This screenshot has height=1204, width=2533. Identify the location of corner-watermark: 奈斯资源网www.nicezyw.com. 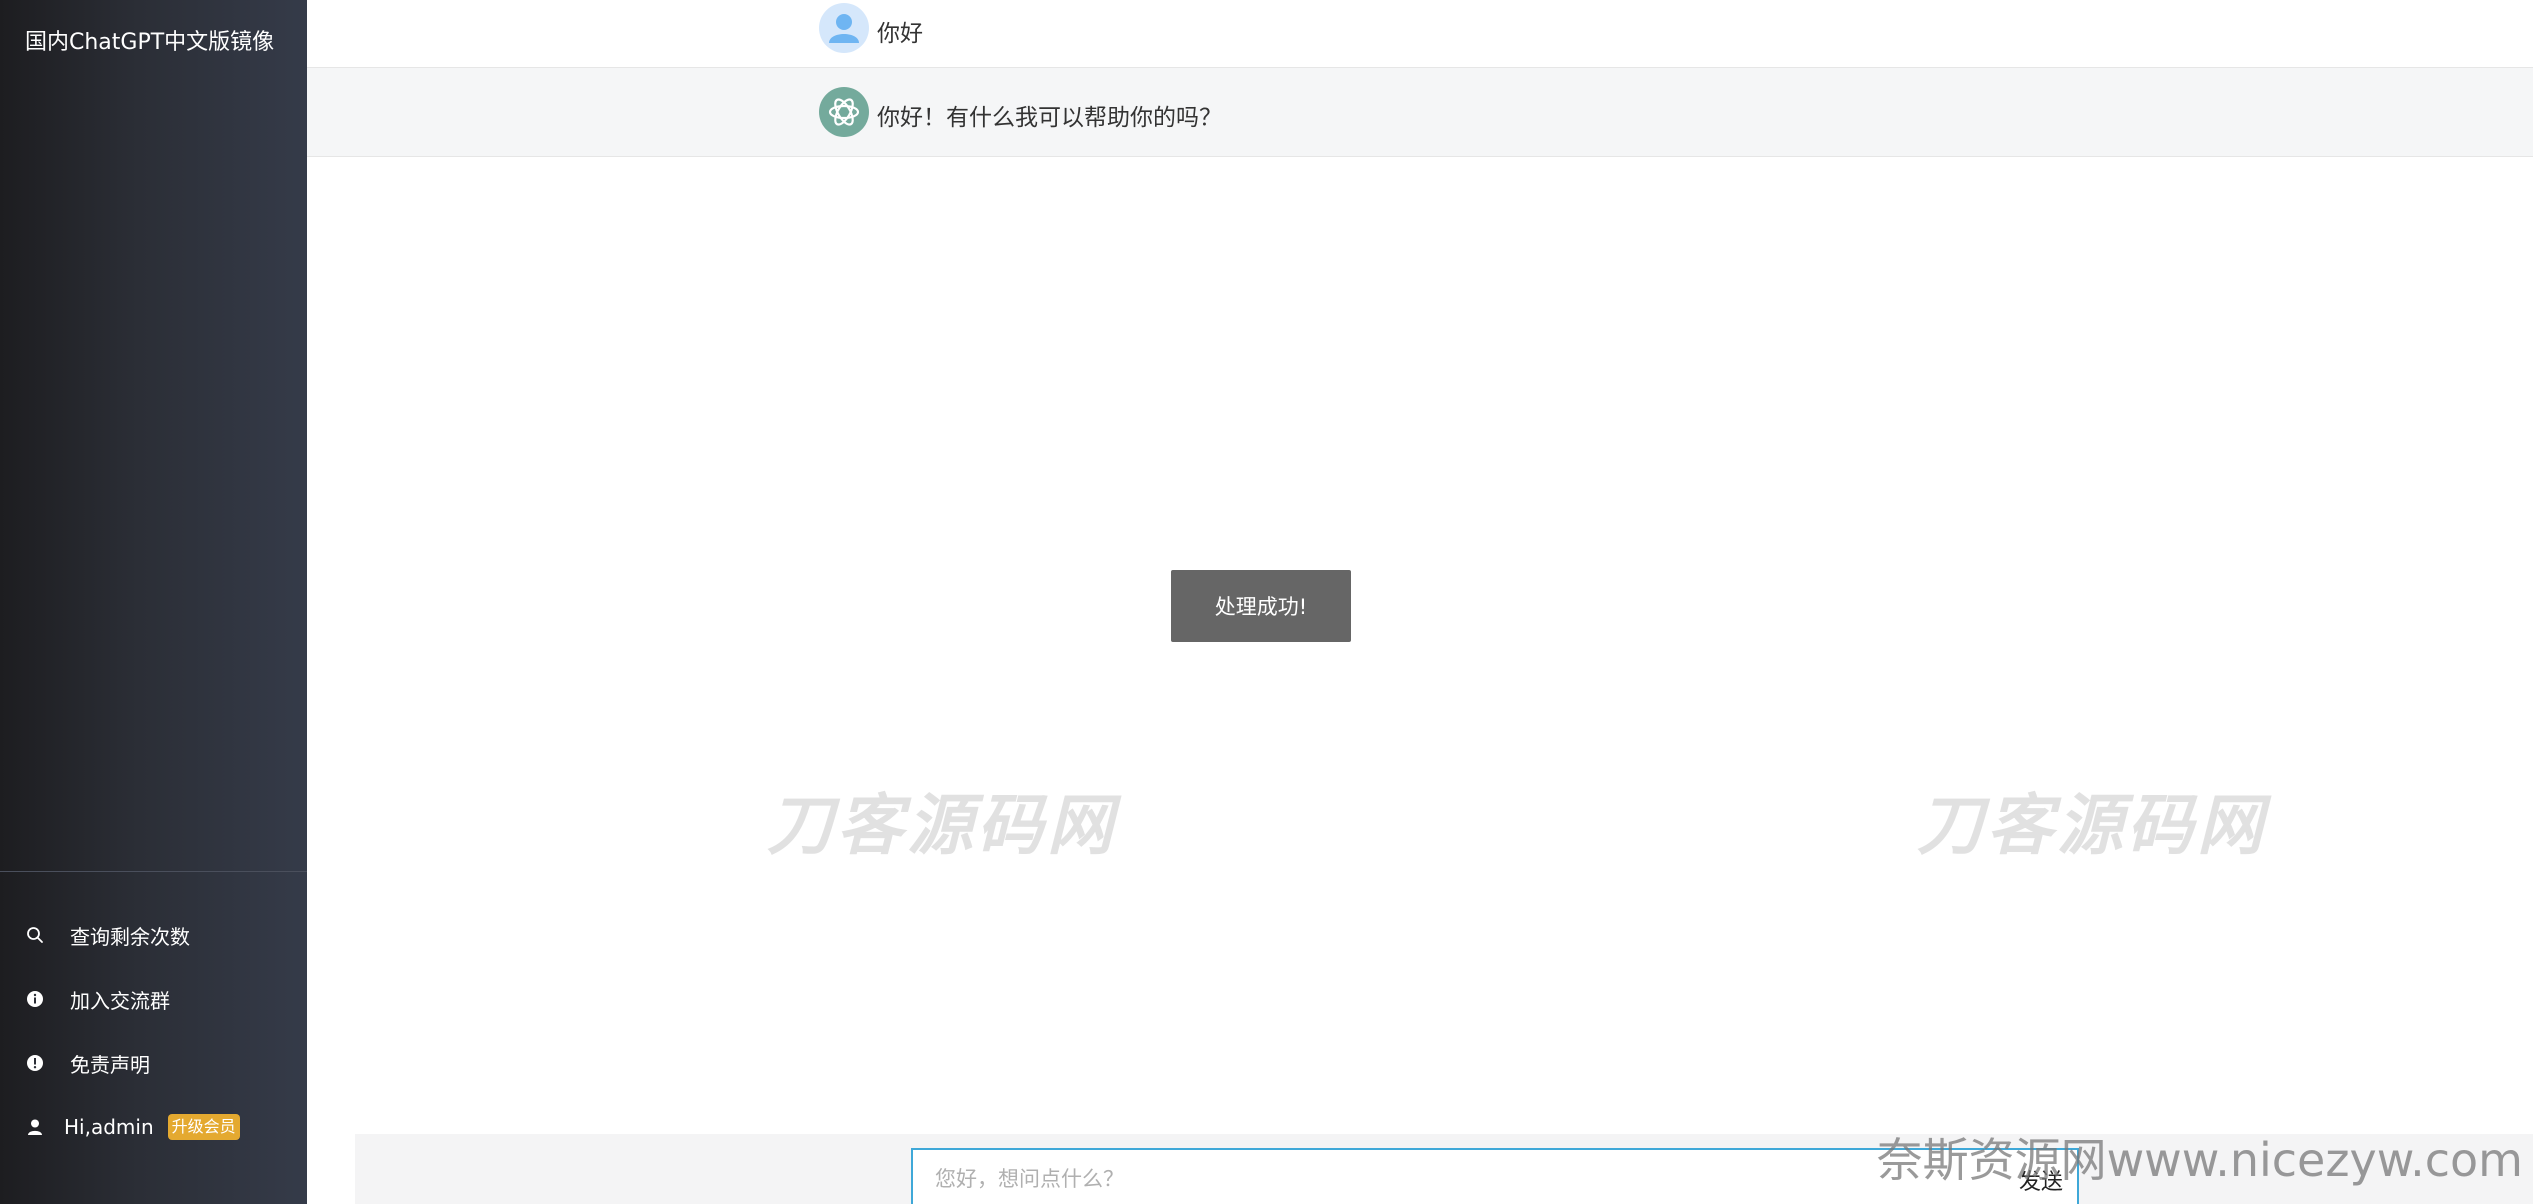
(2199, 1160).